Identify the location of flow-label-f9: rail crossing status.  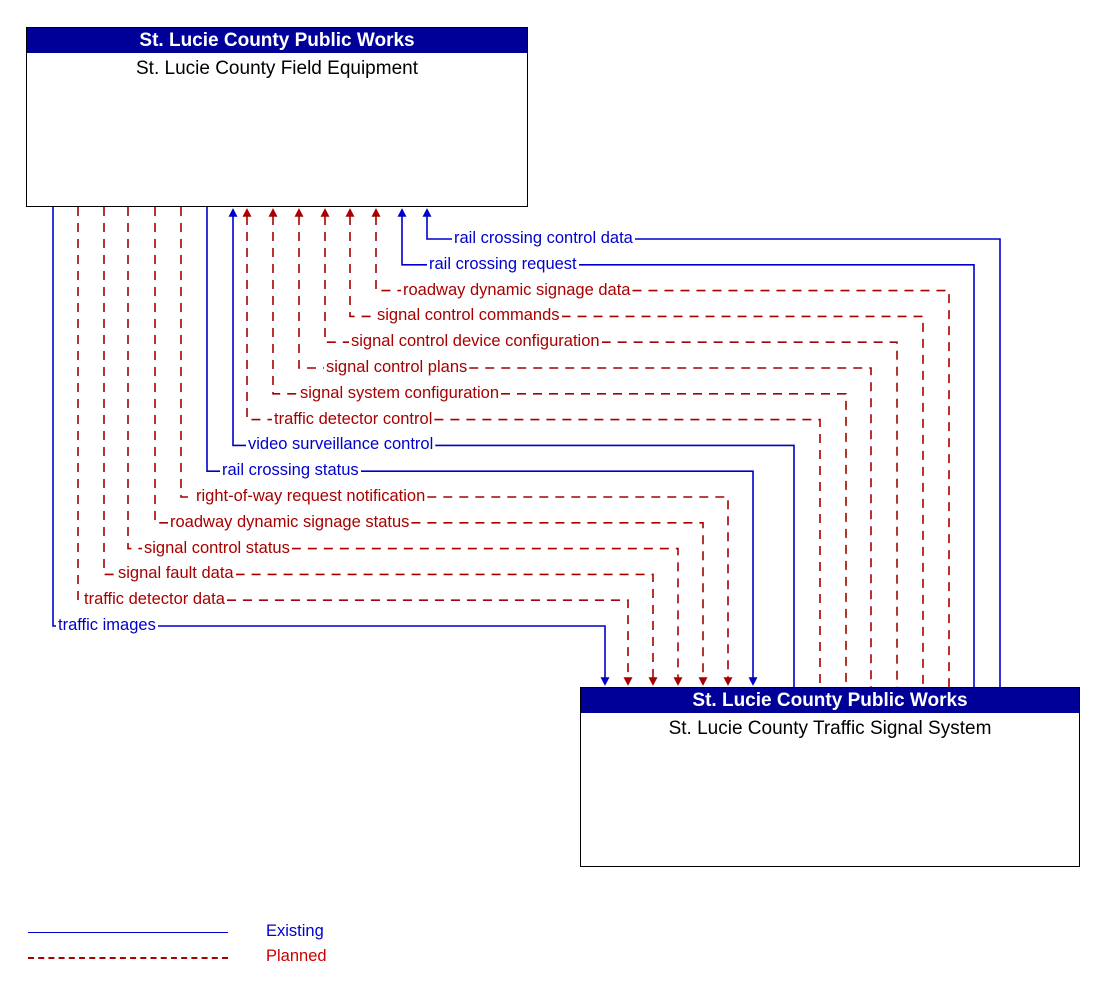
(290, 470).